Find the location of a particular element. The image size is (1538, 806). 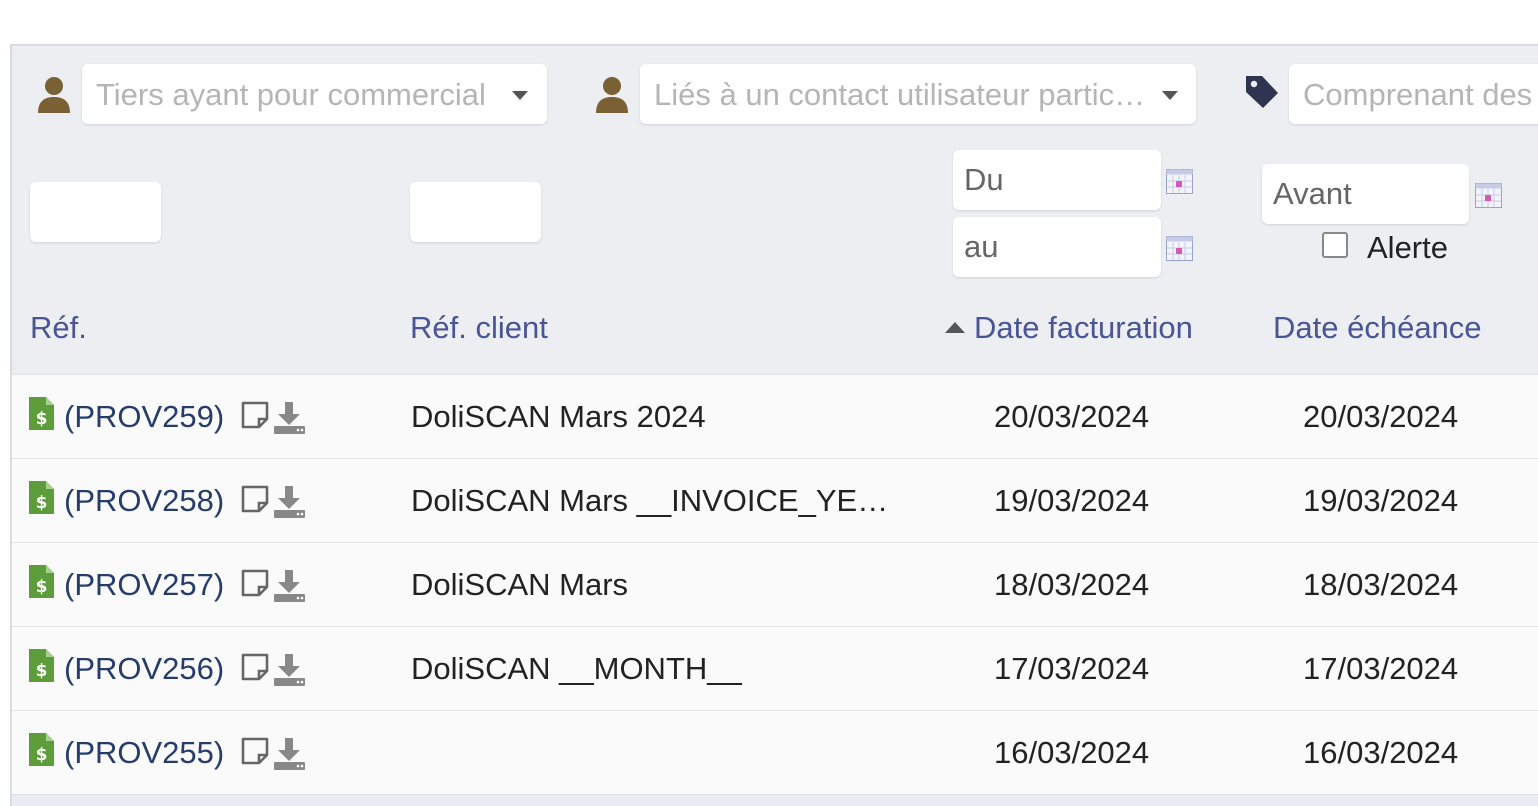

sort-ascending-icon is located at coordinates (955, 327).